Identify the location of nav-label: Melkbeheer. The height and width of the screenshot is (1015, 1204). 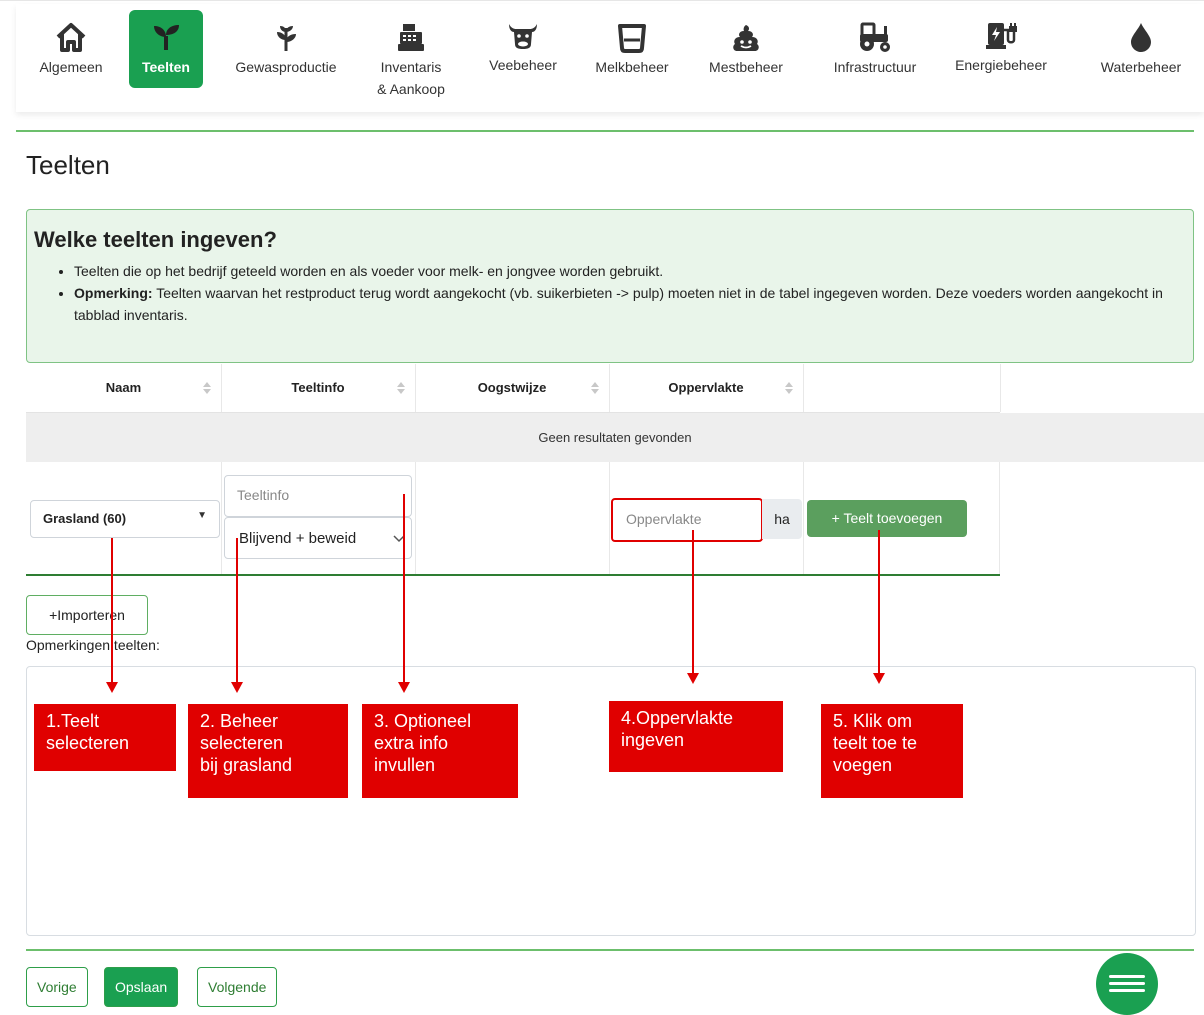
(632, 67).